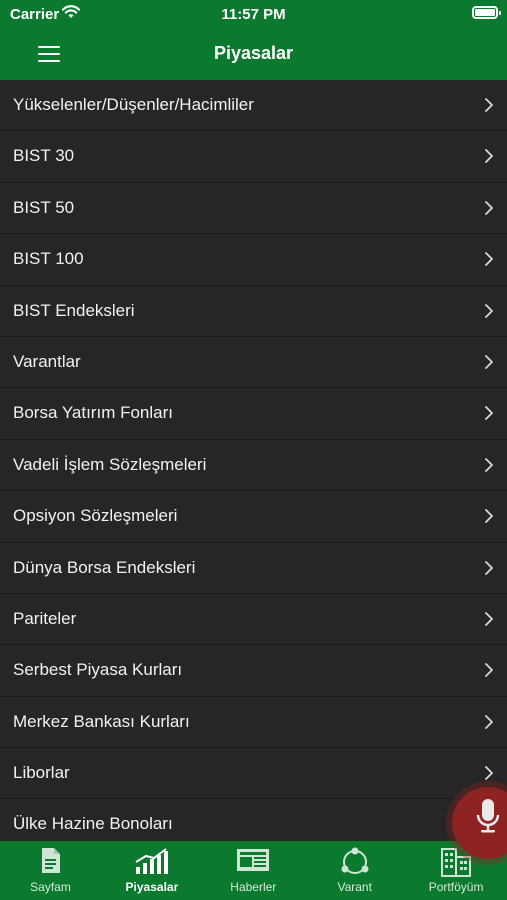 Image resolution: width=507 pixels, height=900 pixels. I want to click on tab-label: Piyasalar, so click(152, 887).